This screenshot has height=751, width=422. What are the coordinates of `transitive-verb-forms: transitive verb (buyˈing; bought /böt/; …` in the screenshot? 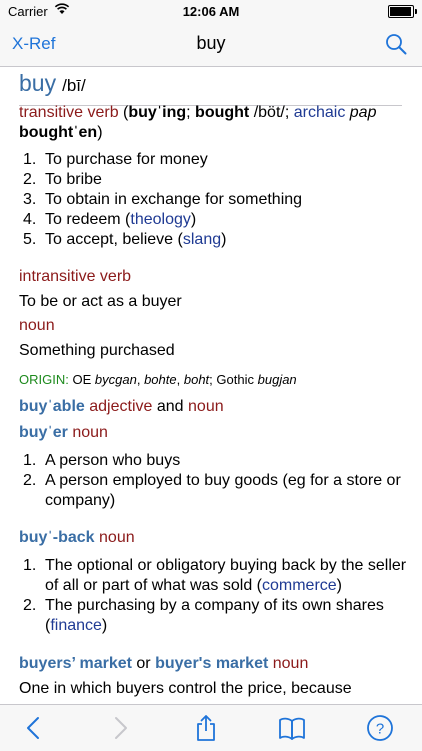 It's located at (214, 123).